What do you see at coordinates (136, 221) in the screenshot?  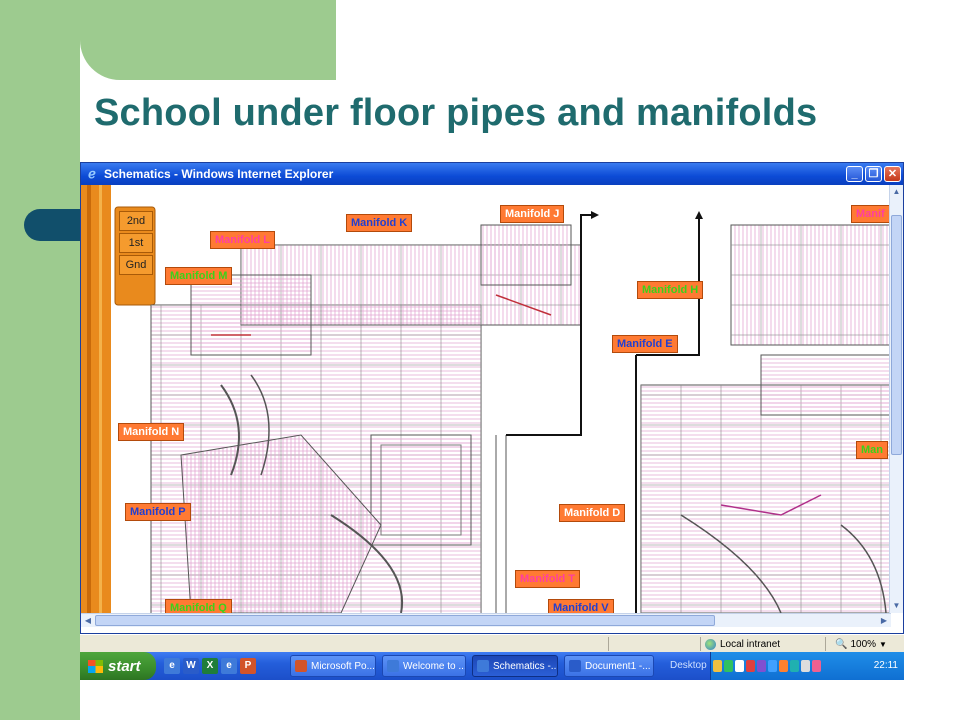 I see `floor-button-2nd: 2nd` at bounding box center [136, 221].